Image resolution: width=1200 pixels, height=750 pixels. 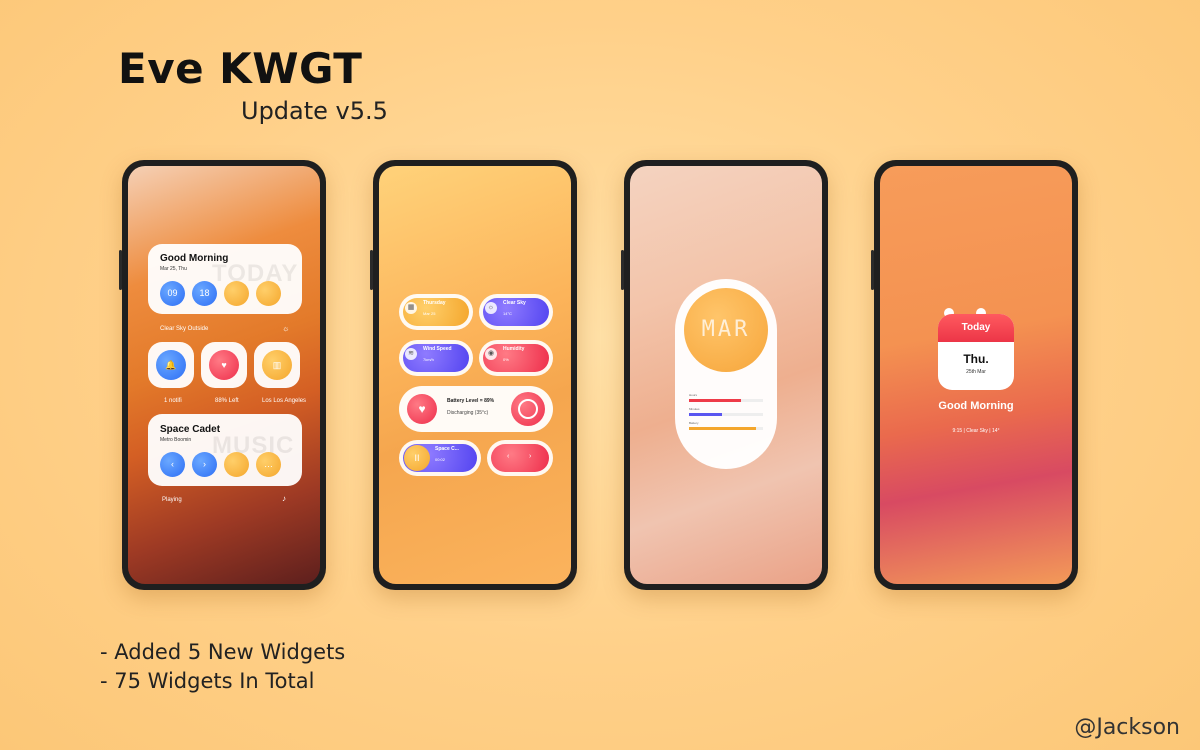 I want to click on phone-mockup-3: MAR Hours Minutes Battery, so click(x=724, y=375).